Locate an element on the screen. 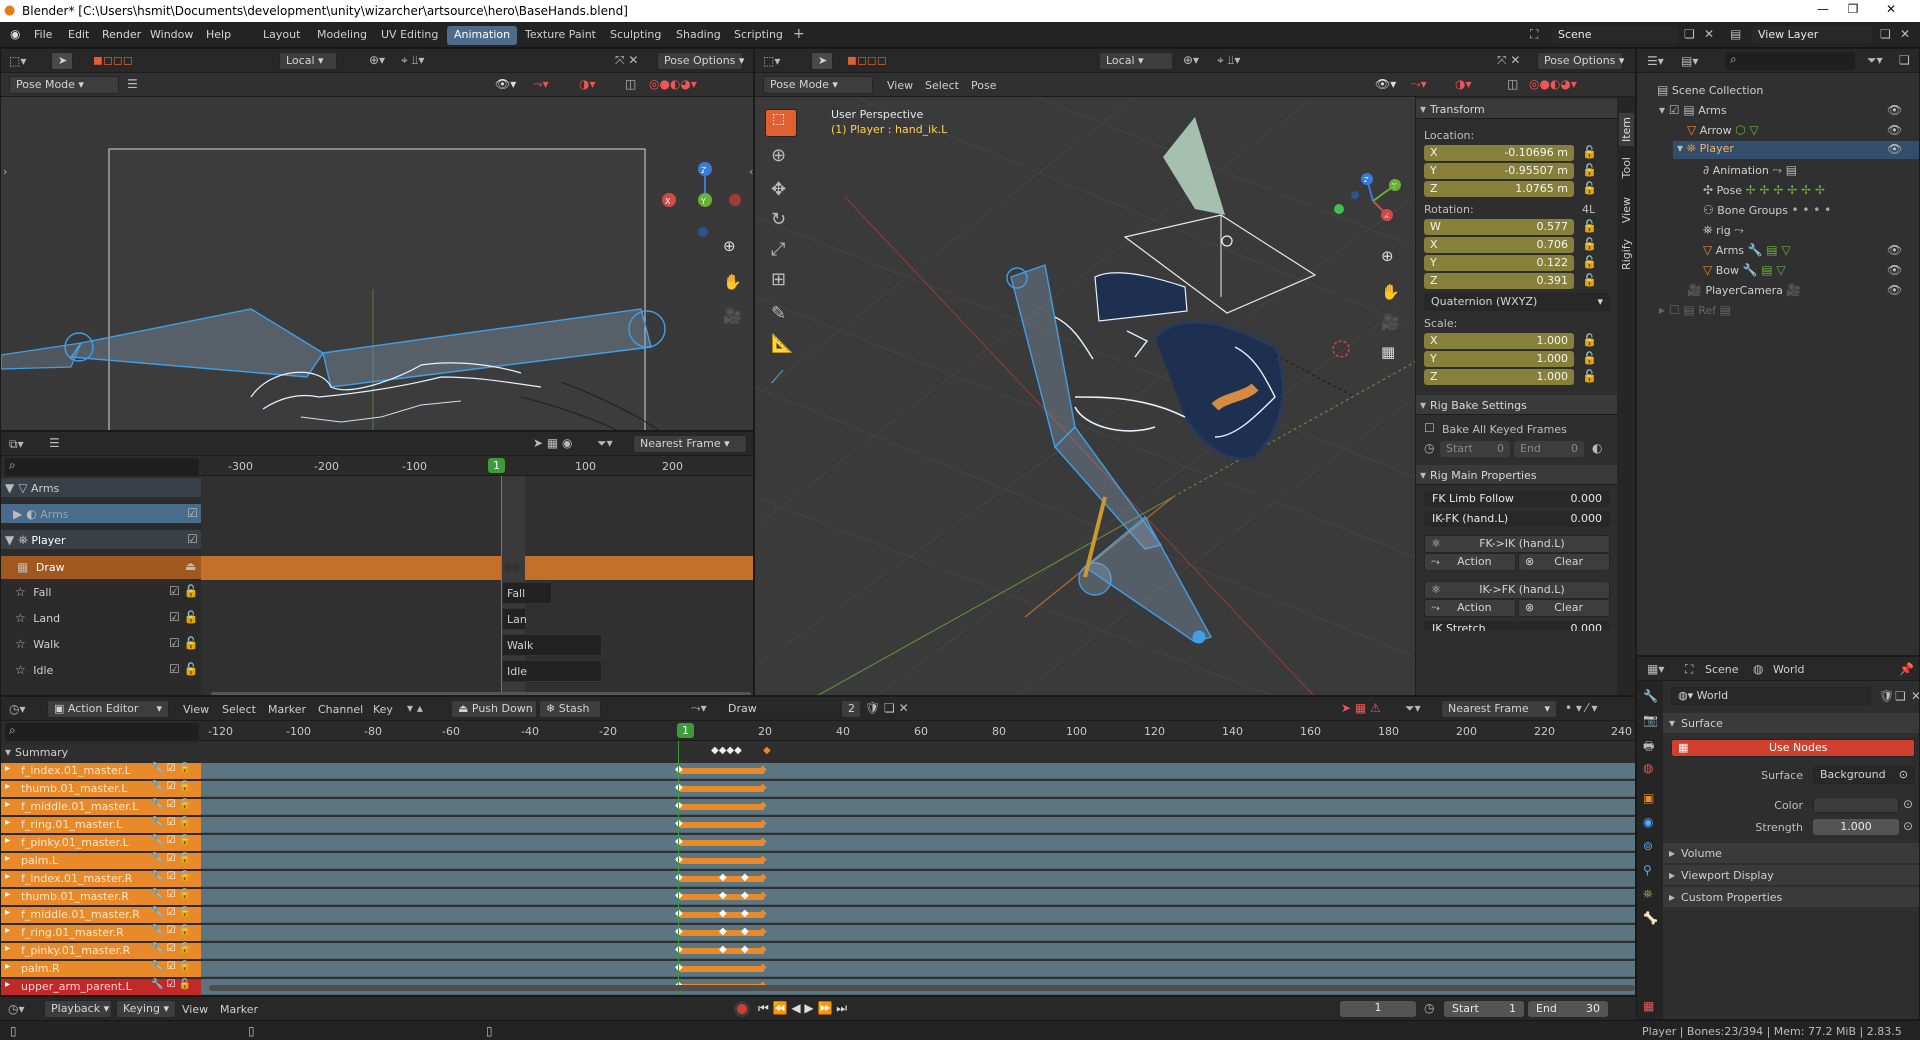 This screenshot has height=1040, width=1920. select-tool-icon: ➤ is located at coordinates (62, 61).